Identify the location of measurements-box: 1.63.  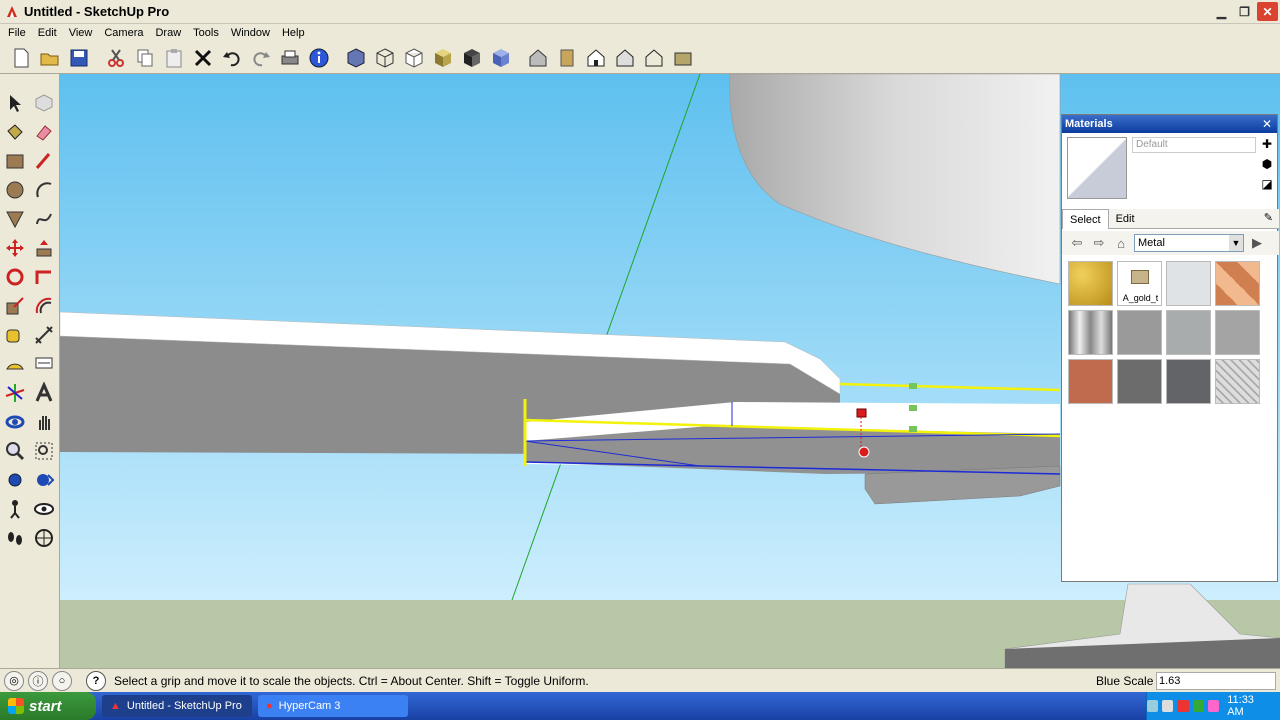
(1216, 681).